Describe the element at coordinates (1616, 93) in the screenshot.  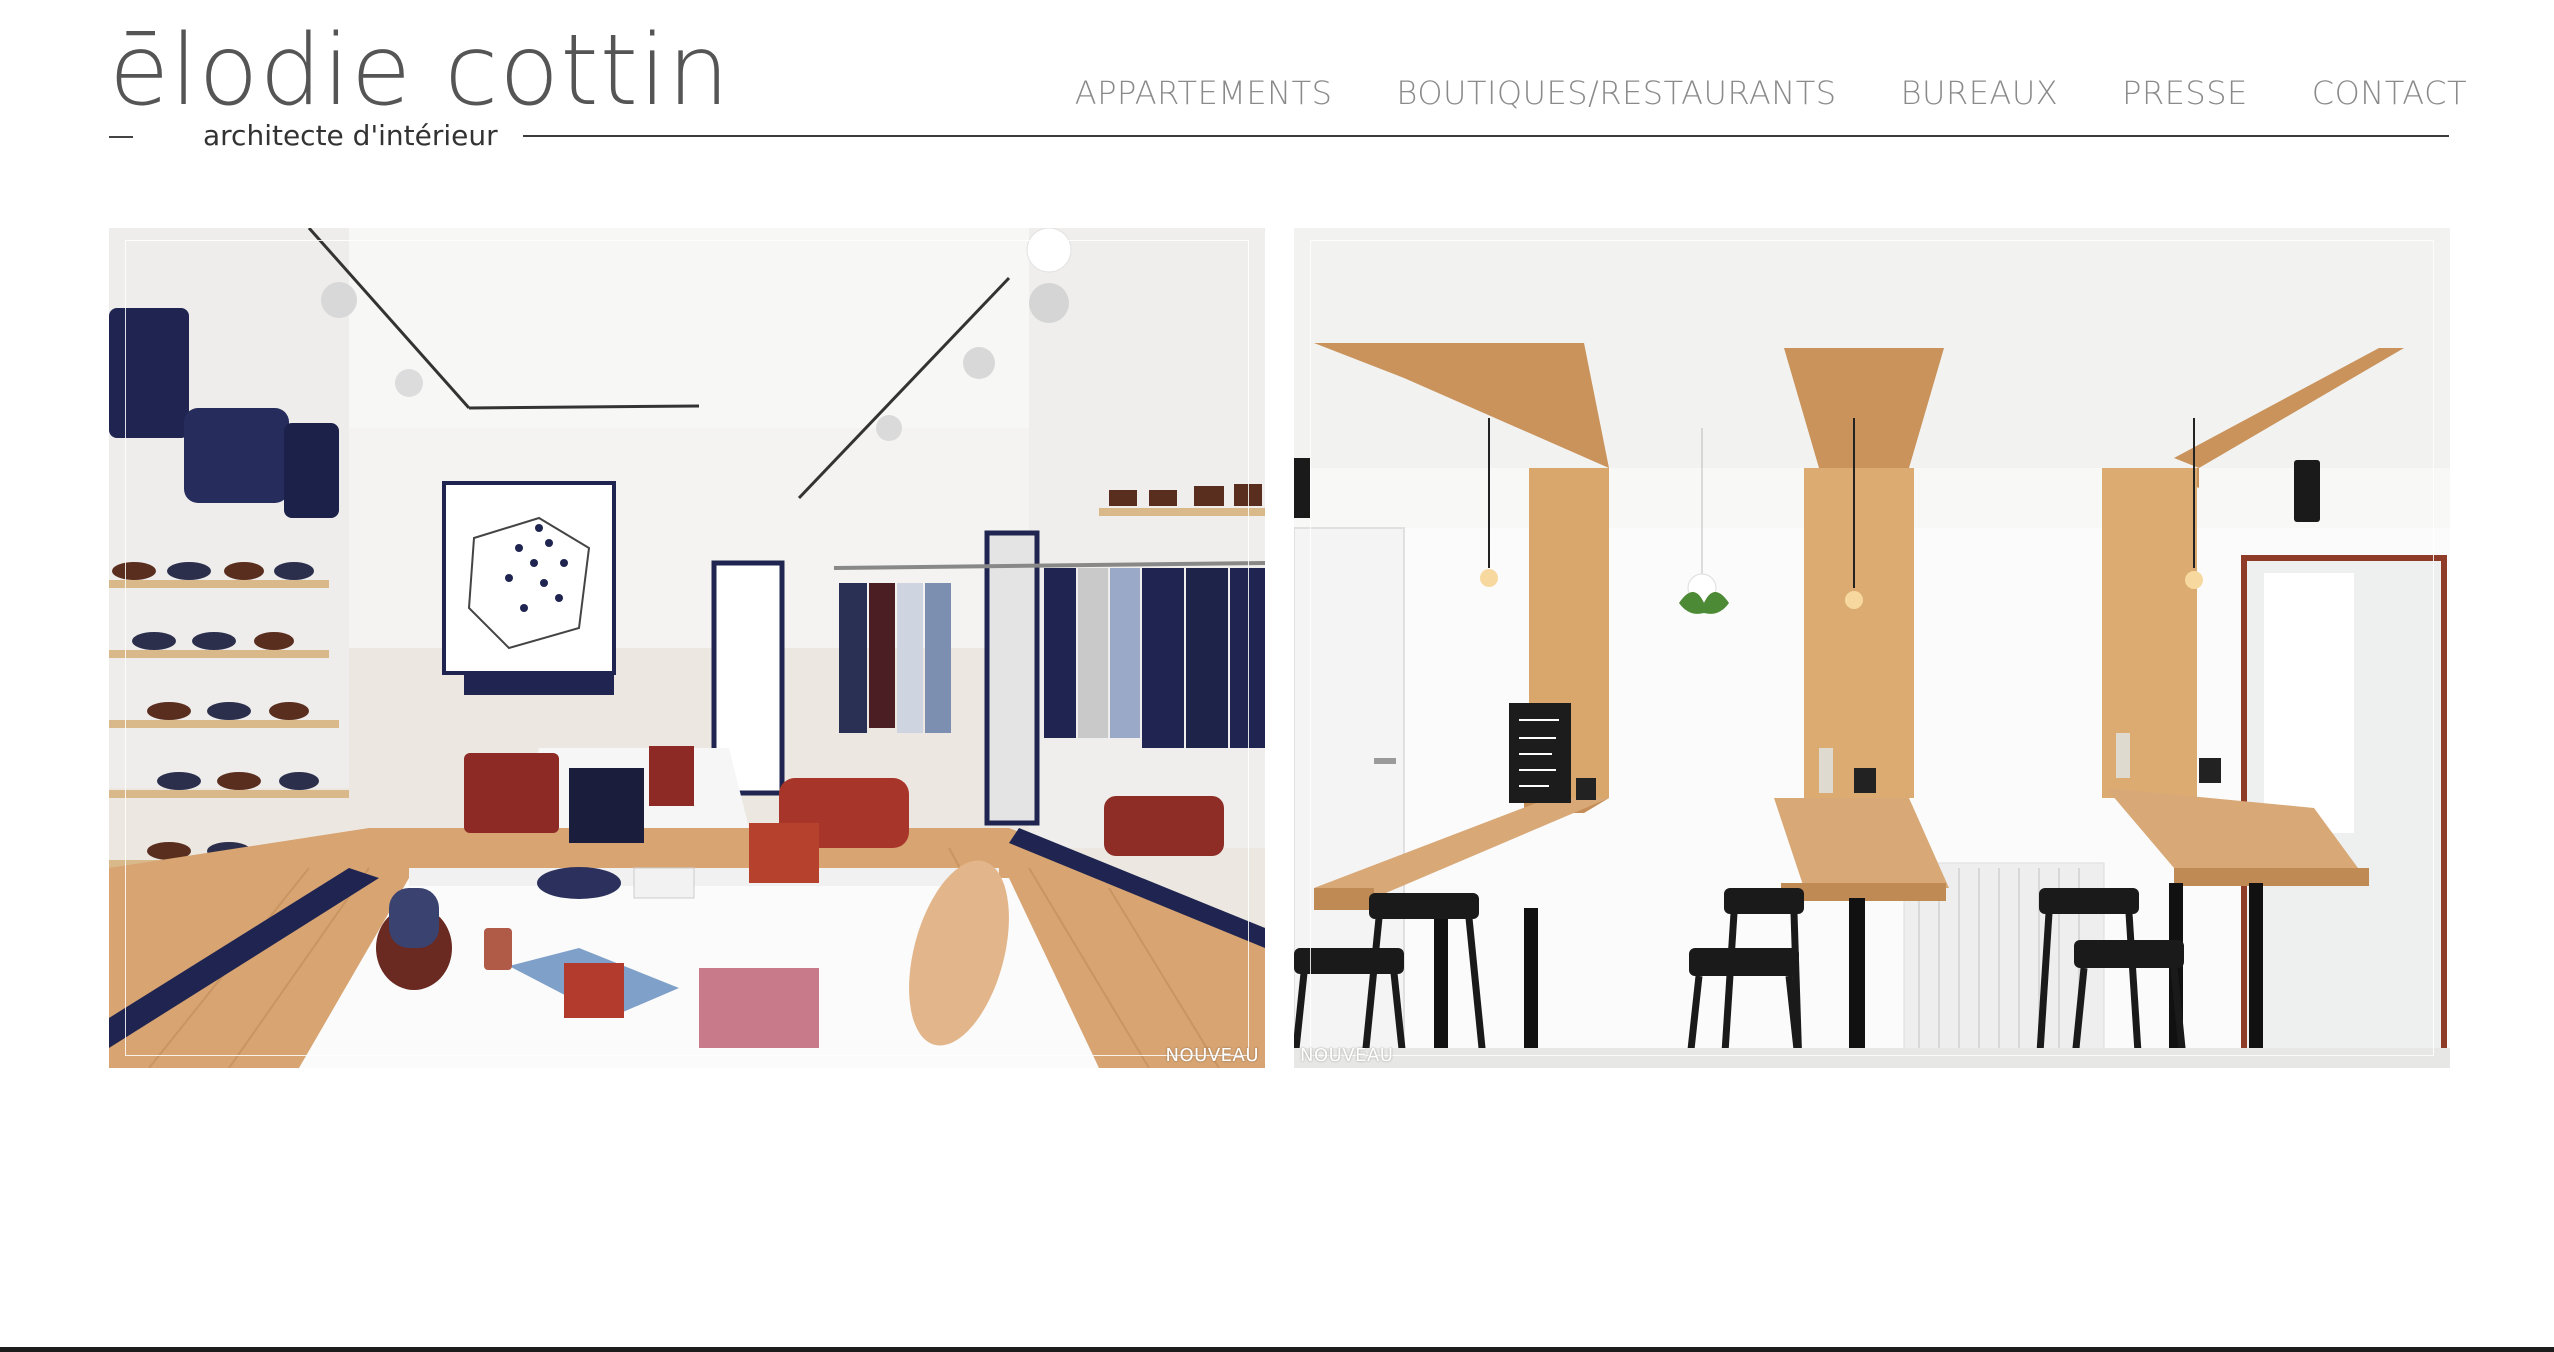
I see `nav-boutiques-restaurants: BOUTIQUES/RESTAURANTS` at that location.